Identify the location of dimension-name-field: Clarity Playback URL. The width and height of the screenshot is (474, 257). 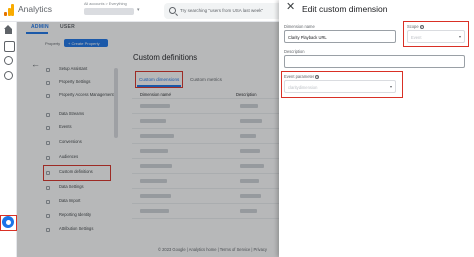
(340, 36).